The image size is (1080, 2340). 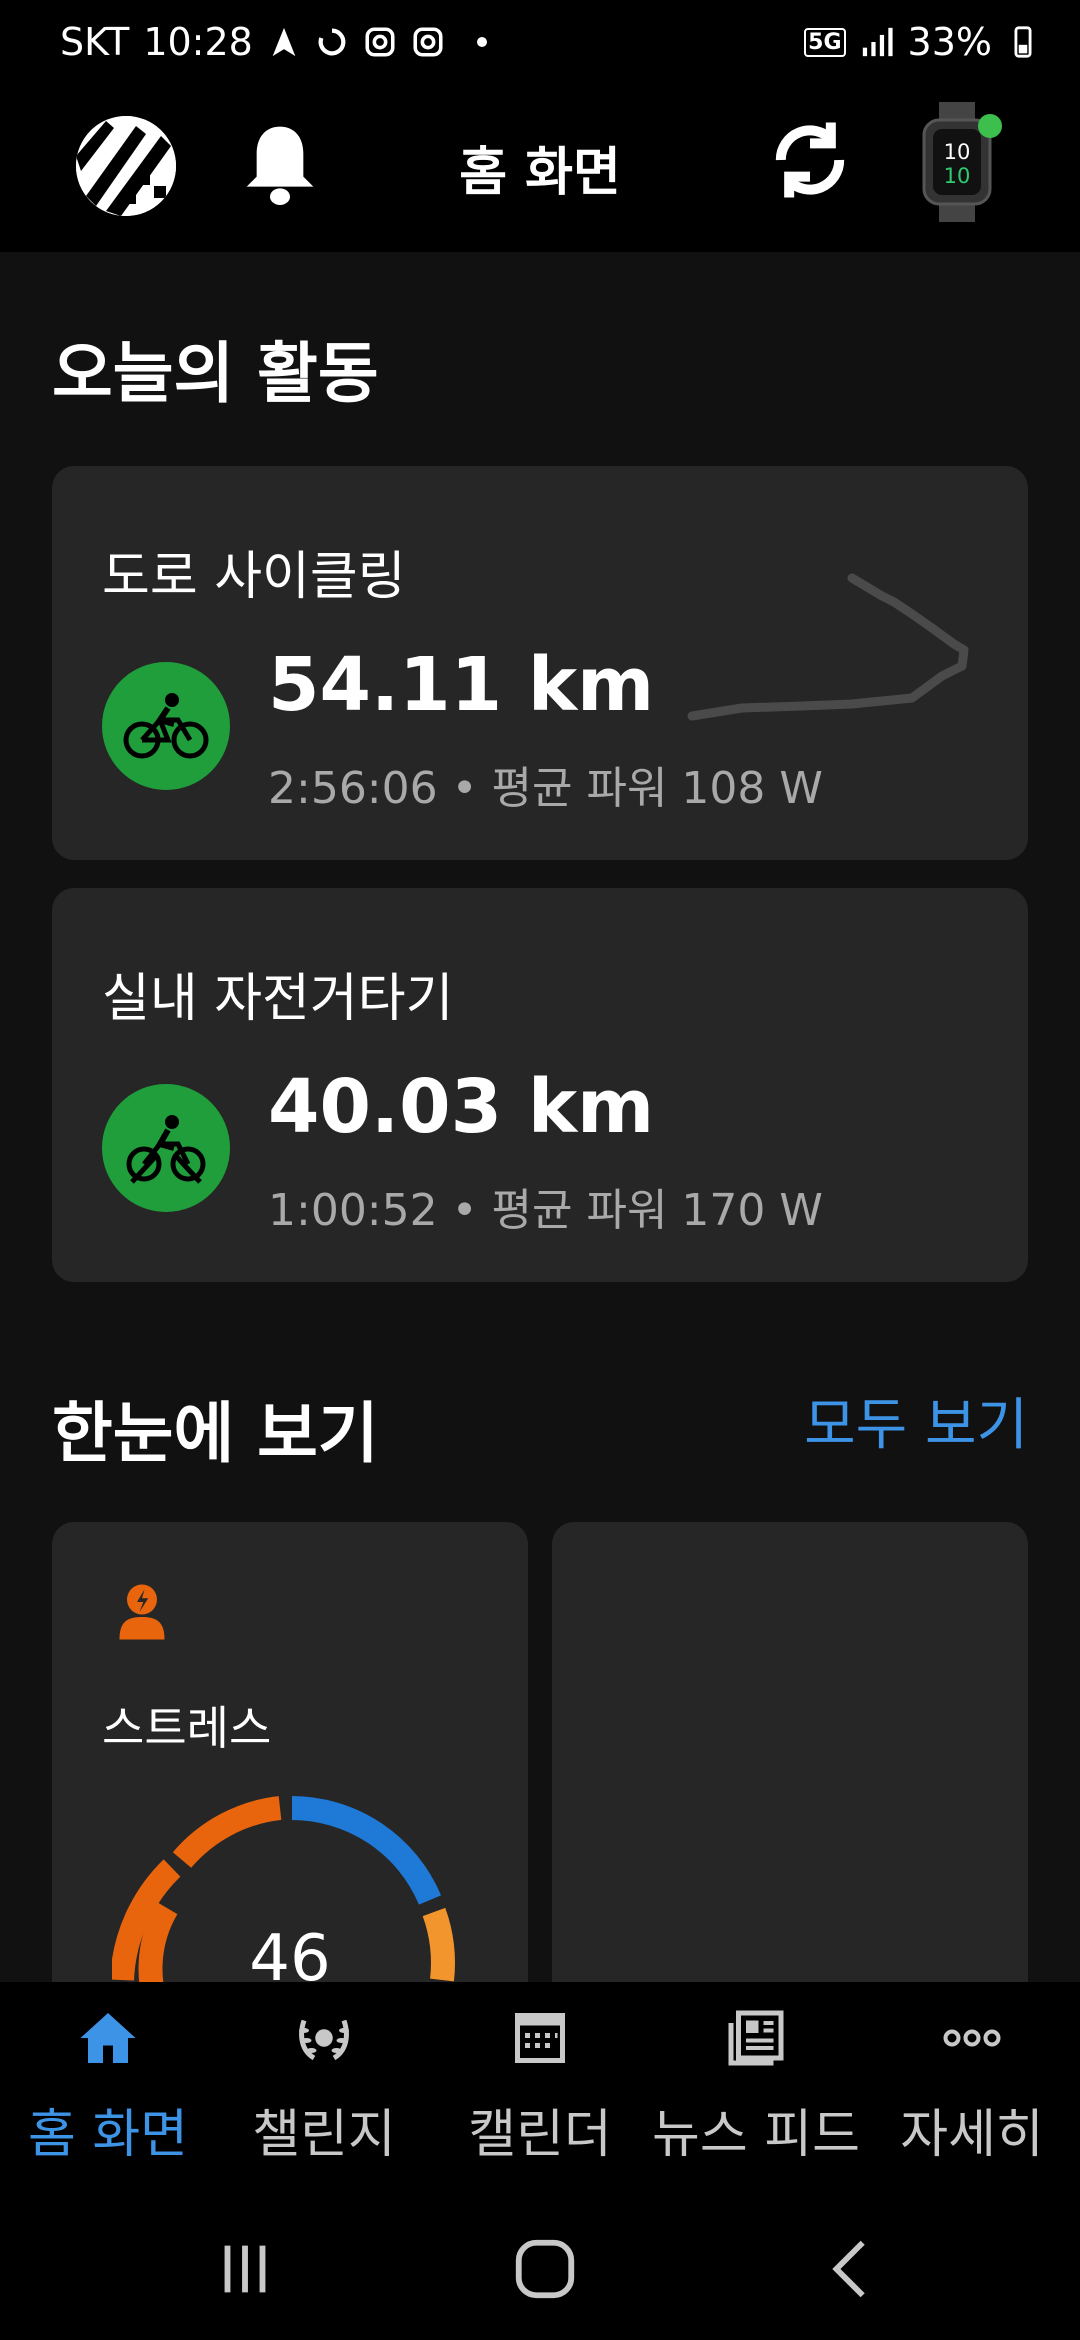 I want to click on notification-dot-icon, so click(x=481, y=42).